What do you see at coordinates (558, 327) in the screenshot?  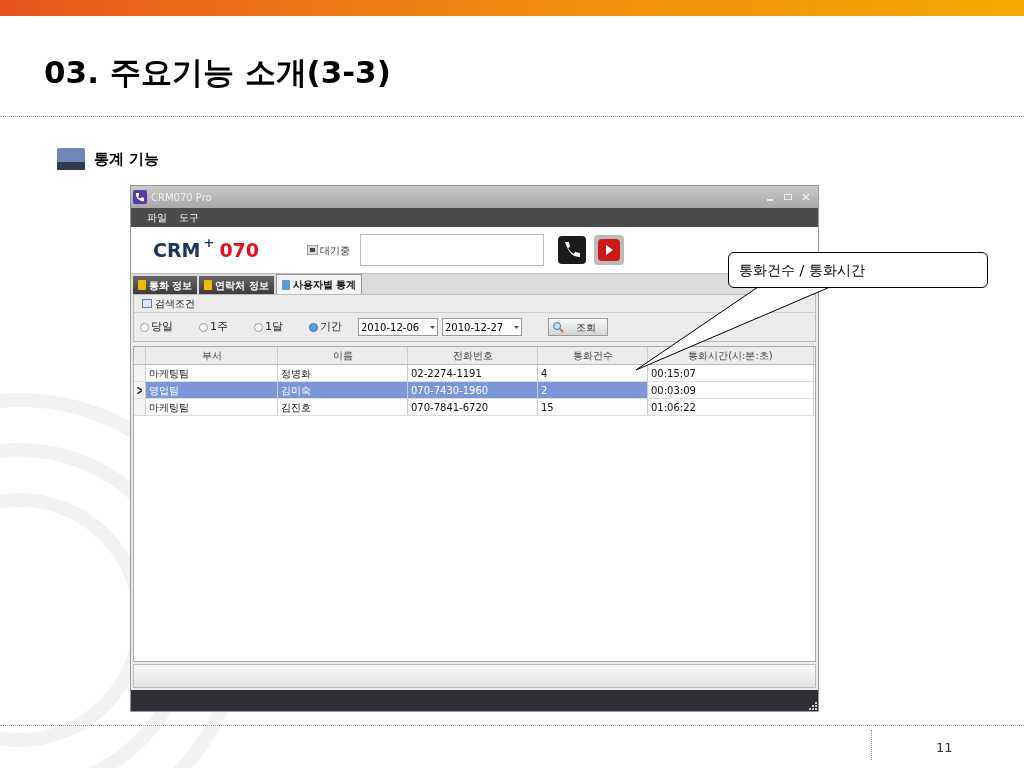 I see `search-icon` at bounding box center [558, 327].